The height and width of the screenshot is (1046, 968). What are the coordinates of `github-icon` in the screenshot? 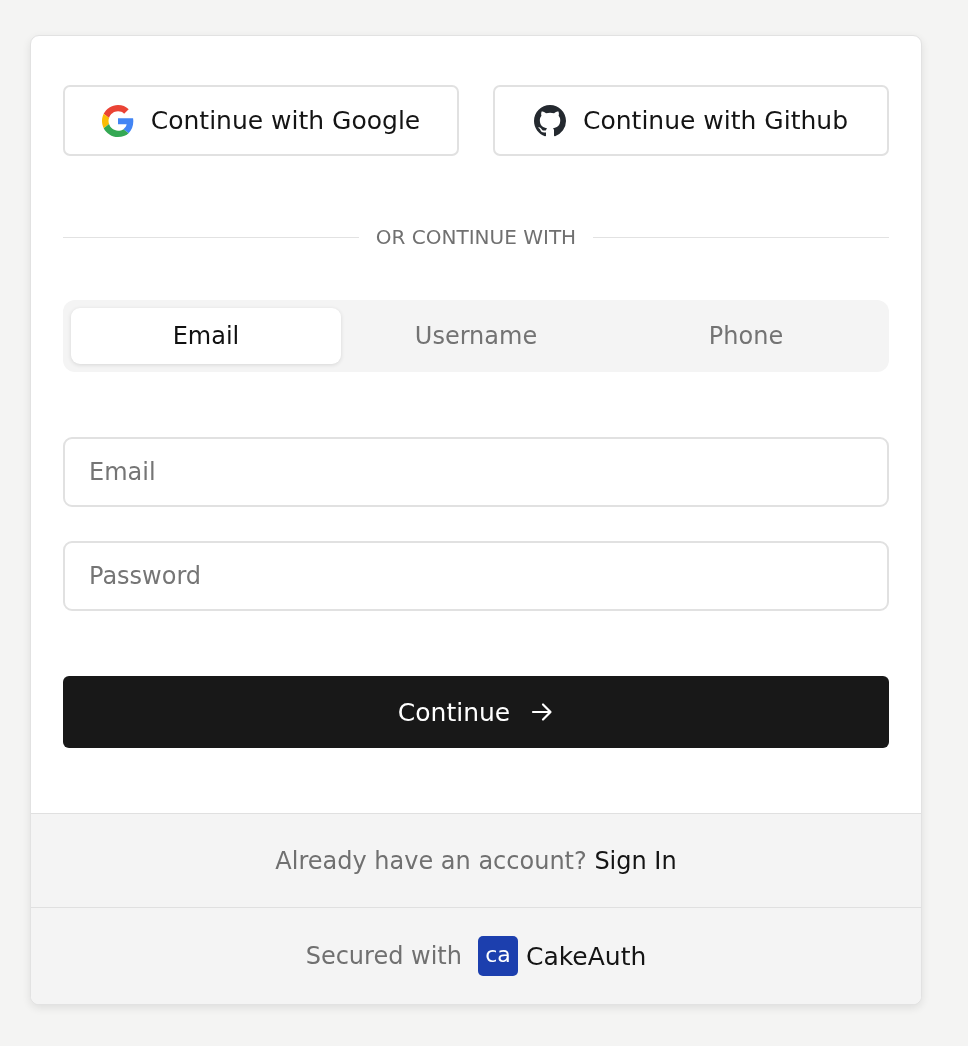 It's located at (550, 120).